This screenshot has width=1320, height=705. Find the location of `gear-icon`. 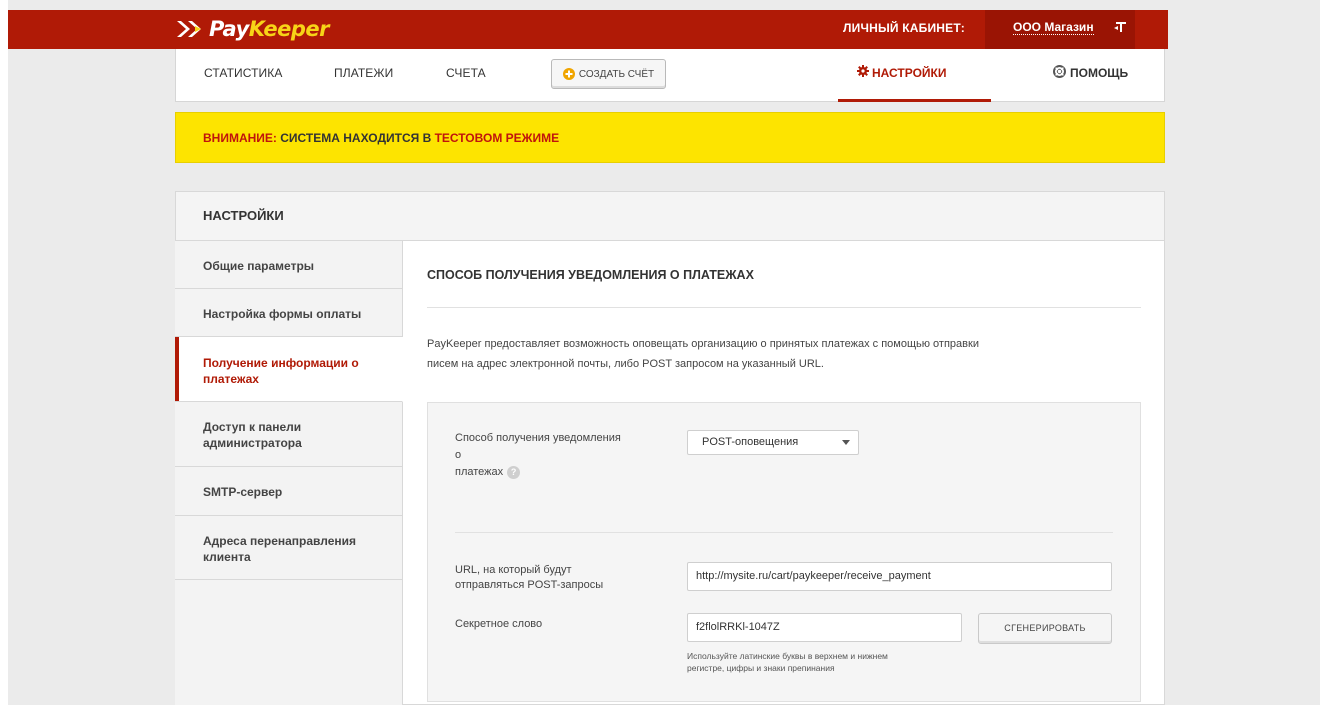

gear-icon is located at coordinates (863, 71).